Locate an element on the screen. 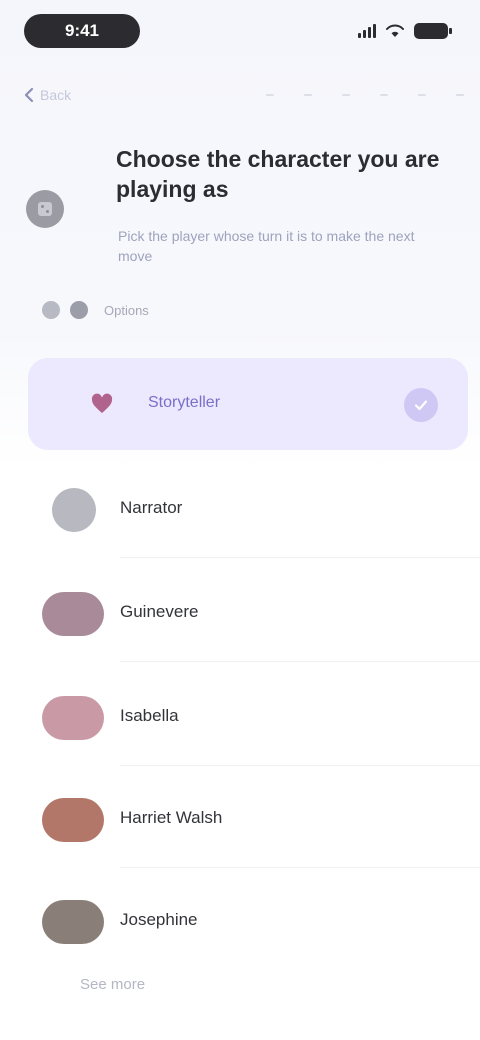 This screenshot has height=1040, width=480. back-button: Back is located at coordinates (47, 95).